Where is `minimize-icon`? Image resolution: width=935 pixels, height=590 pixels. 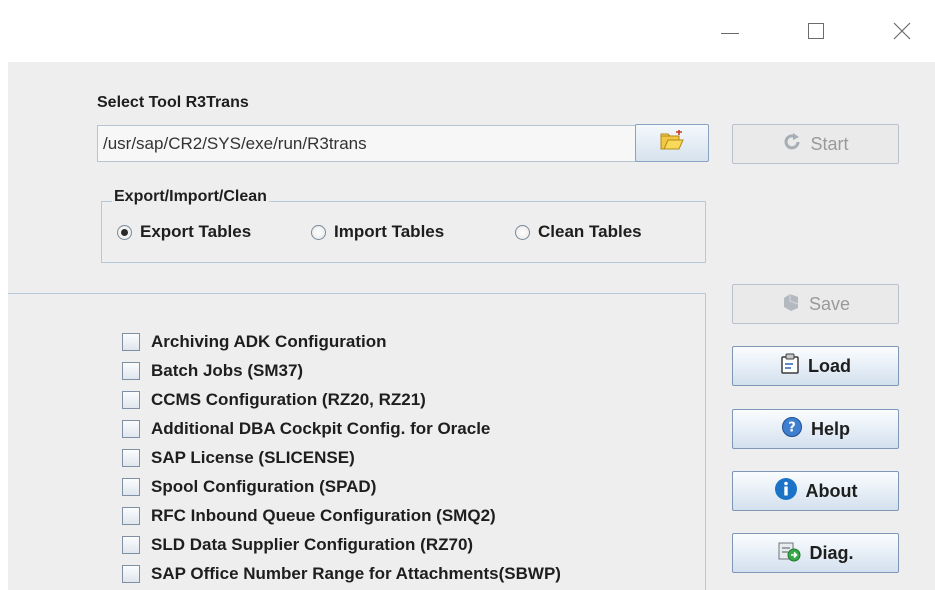 minimize-icon is located at coordinates (730, 31).